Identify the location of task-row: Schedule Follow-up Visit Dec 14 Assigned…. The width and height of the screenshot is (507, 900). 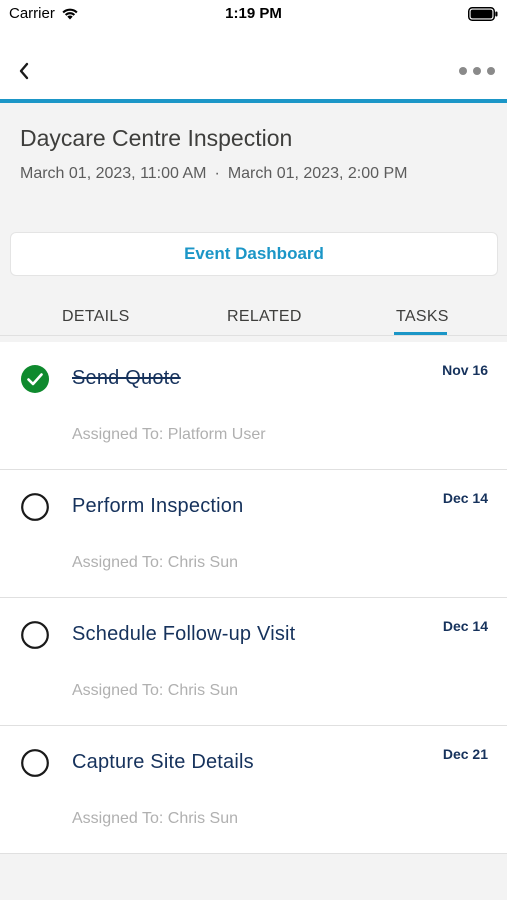
(253, 662).